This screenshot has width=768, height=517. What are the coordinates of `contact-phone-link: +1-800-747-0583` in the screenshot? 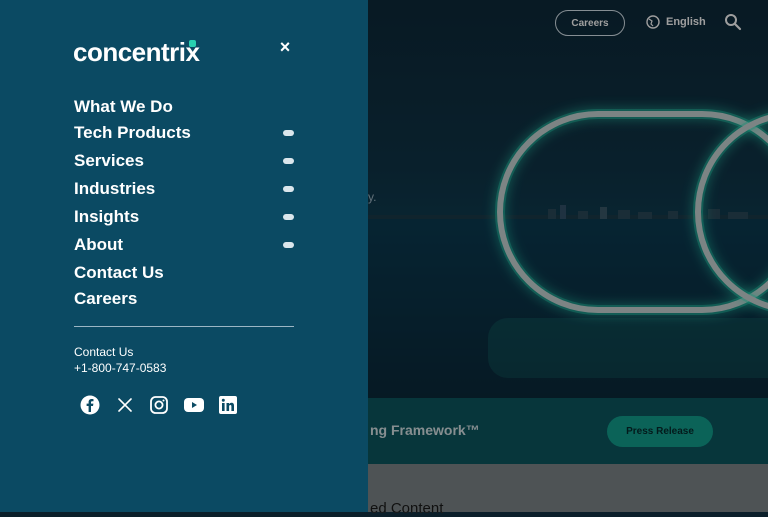 It's located at (120, 368).